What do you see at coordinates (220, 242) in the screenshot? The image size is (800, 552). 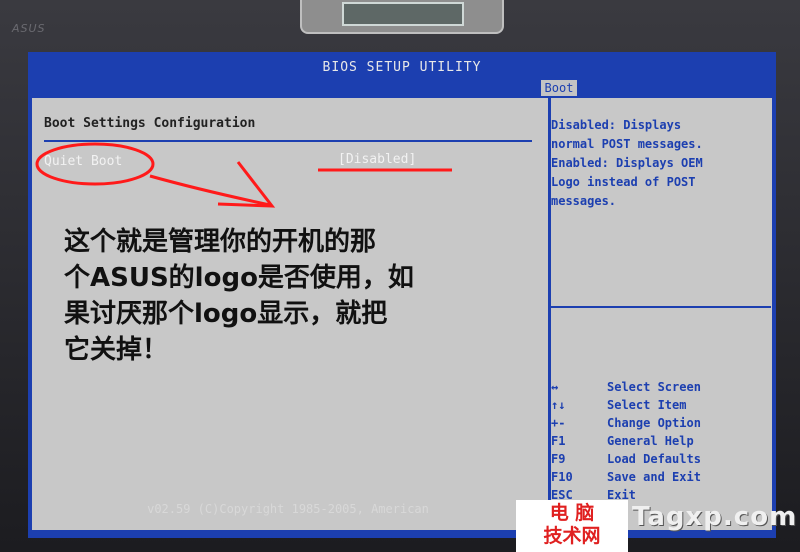 I see `annotation-line: 这个就是管理你的开机的那` at bounding box center [220, 242].